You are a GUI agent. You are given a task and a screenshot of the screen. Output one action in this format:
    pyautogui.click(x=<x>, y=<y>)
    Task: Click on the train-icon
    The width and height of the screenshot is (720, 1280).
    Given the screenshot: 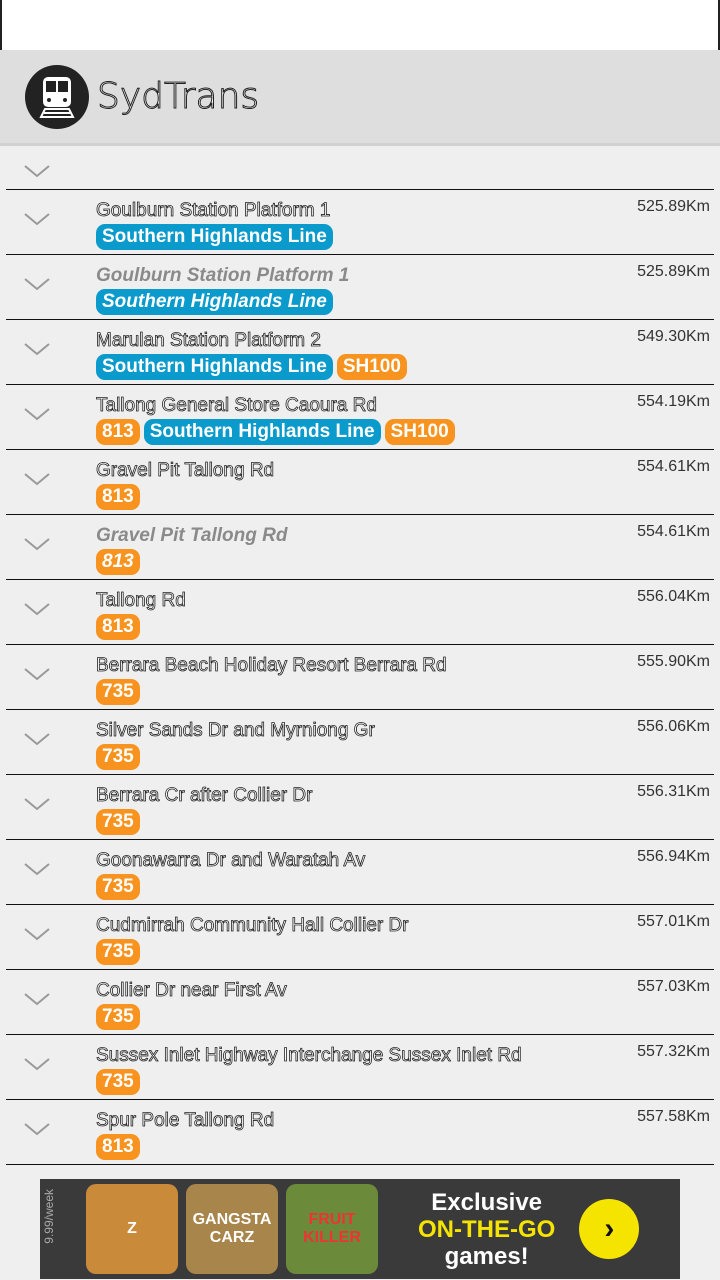 What is the action you would take?
    pyautogui.click(x=57, y=96)
    